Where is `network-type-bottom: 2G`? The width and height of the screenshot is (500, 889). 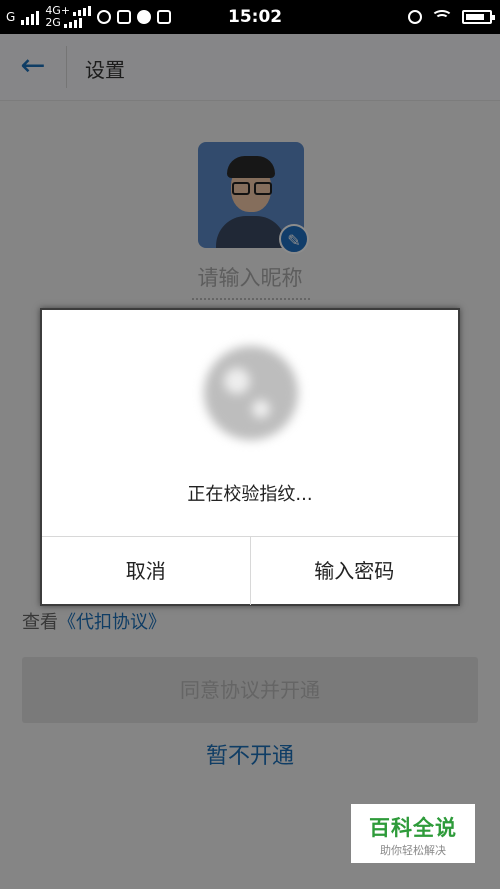
network-type-bottom: 2G is located at coordinates (53, 22).